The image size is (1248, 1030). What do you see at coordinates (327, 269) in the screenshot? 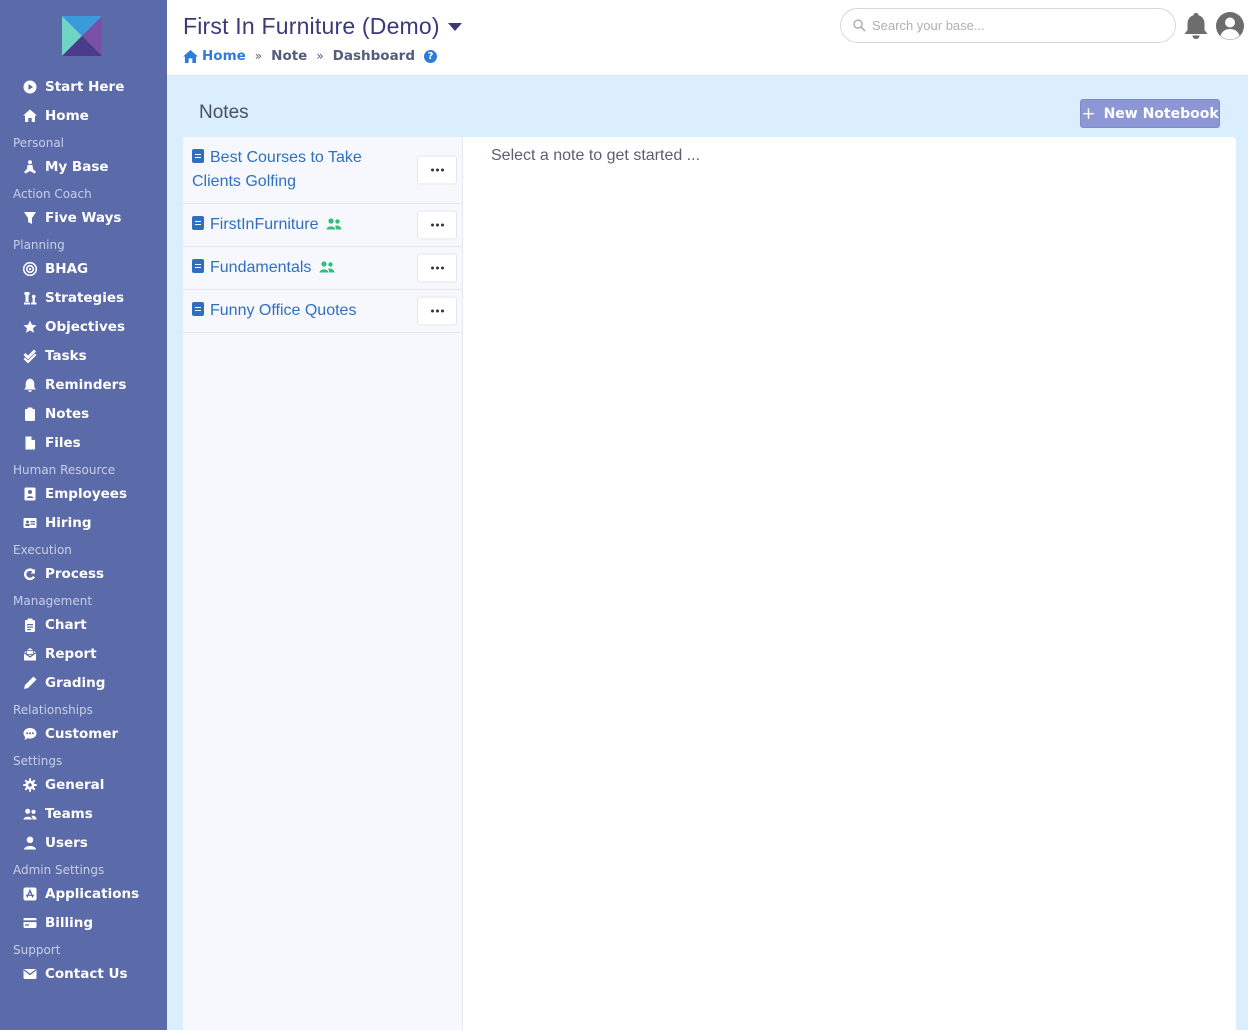
I see `shared-team-icon` at bounding box center [327, 269].